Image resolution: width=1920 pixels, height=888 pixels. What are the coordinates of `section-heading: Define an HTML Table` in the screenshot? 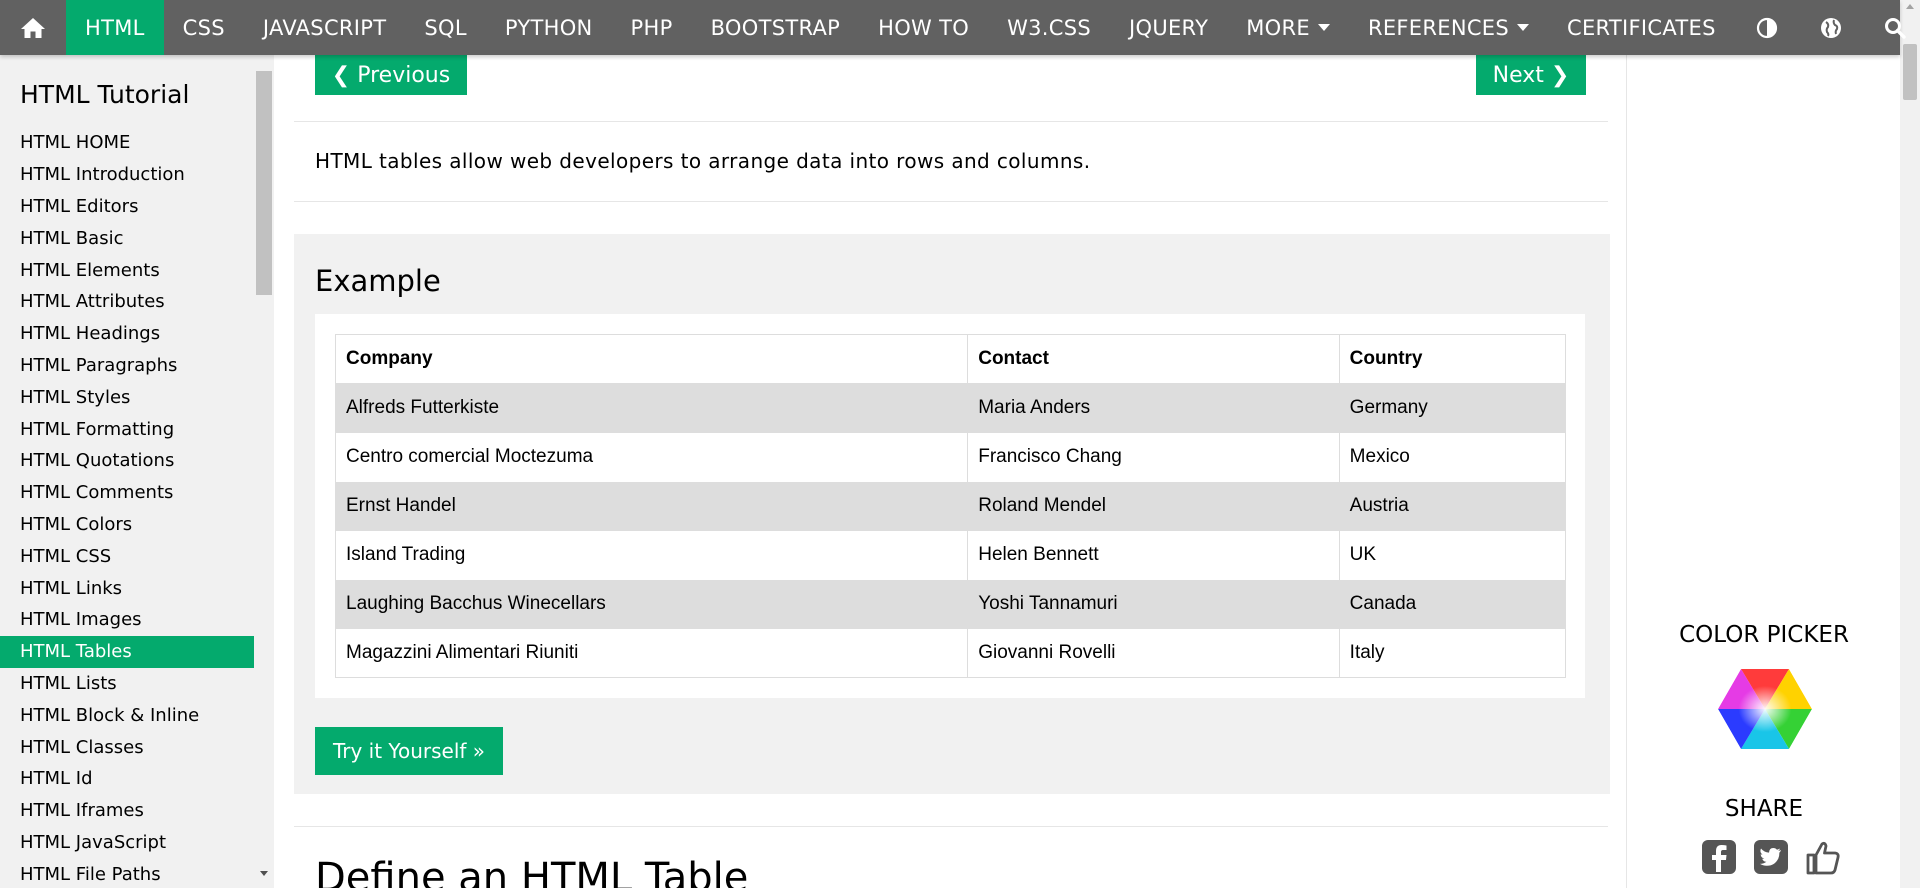 It's located at (532, 871).